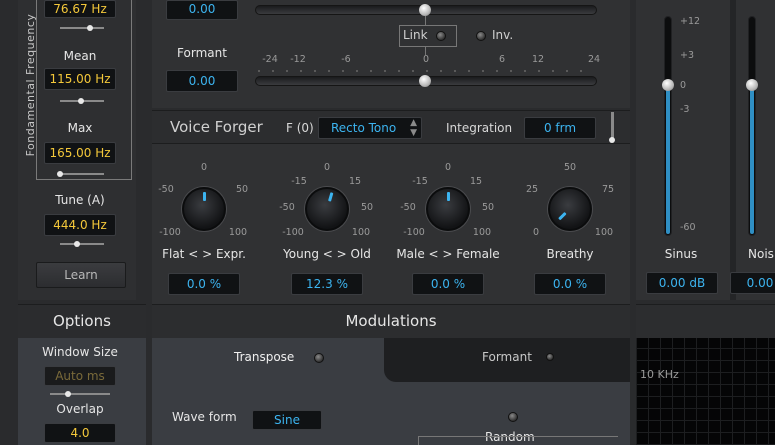  What do you see at coordinates (80, 200) in the screenshot?
I see `tune-label: Tune (A)` at bounding box center [80, 200].